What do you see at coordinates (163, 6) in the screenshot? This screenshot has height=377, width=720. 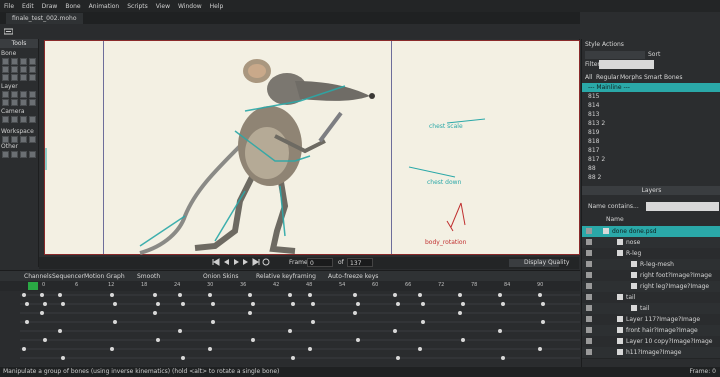 I see `menu-view: View` at bounding box center [163, 6].